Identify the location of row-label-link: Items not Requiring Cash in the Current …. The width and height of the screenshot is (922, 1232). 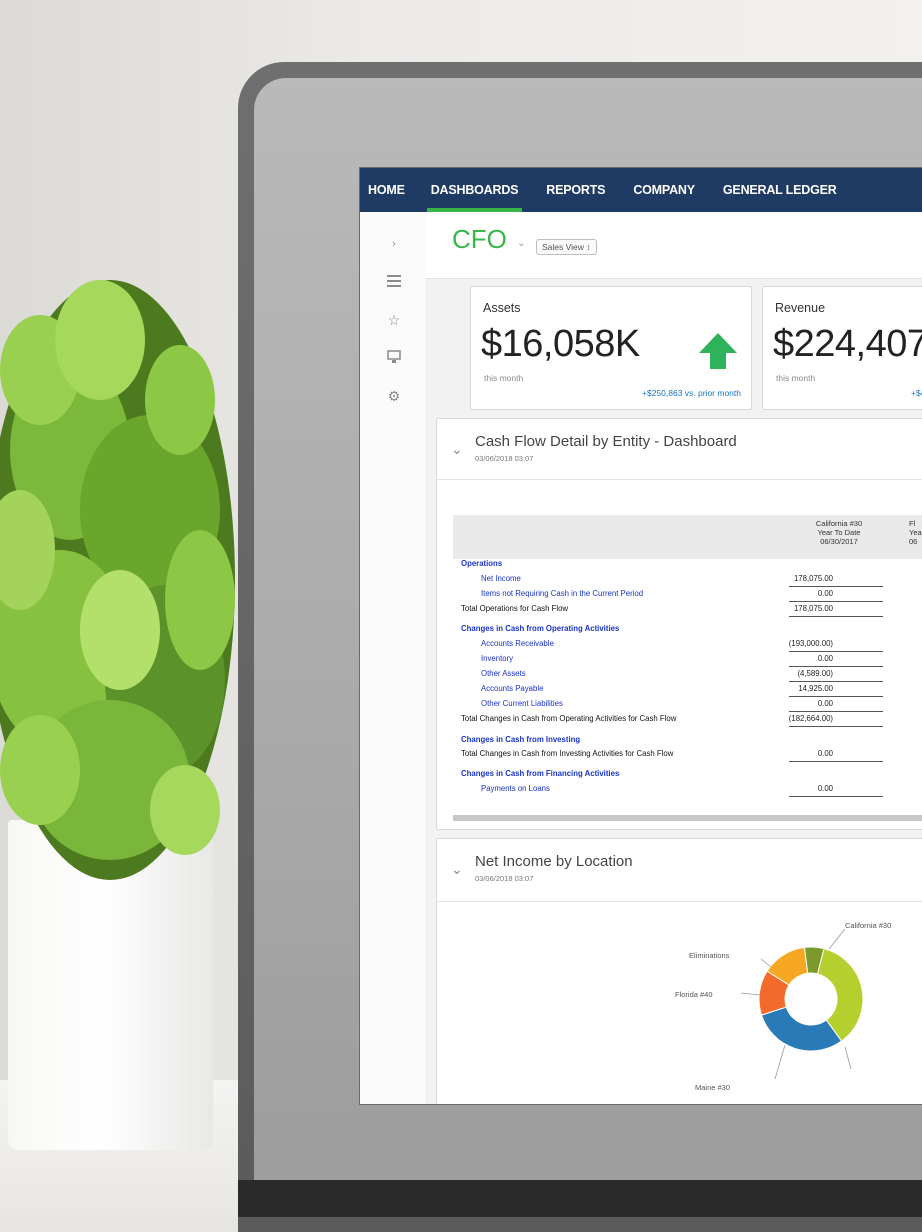
(562, 593).